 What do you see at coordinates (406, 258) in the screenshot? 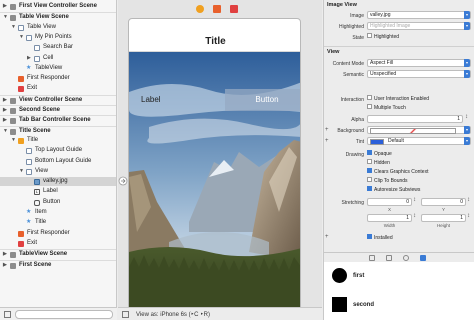
I see `object-library-tab-icon` at bounding box center [406, 258].